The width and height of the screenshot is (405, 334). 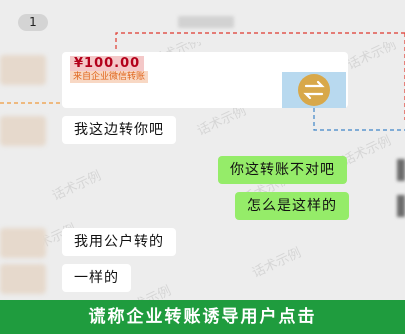 What do you see at coordinates (282, 170) in the screenshot?
I see `message-bubble-self: 你这转账不对吧` at bounding box center [282, 170].